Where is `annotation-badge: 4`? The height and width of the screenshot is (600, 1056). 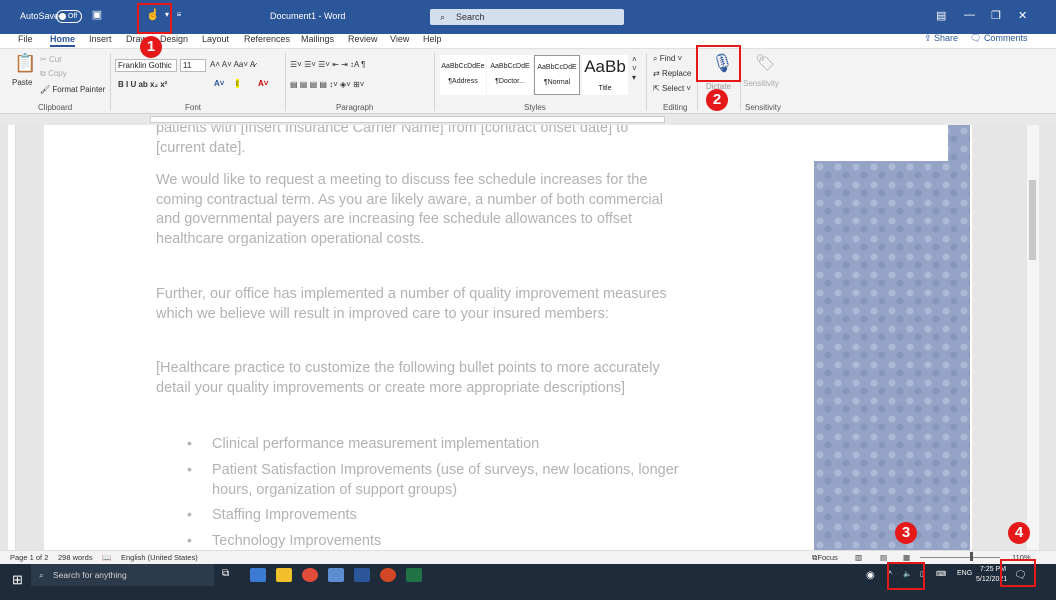 annotation-badge: 4 is located at coordinates (1019, 533).